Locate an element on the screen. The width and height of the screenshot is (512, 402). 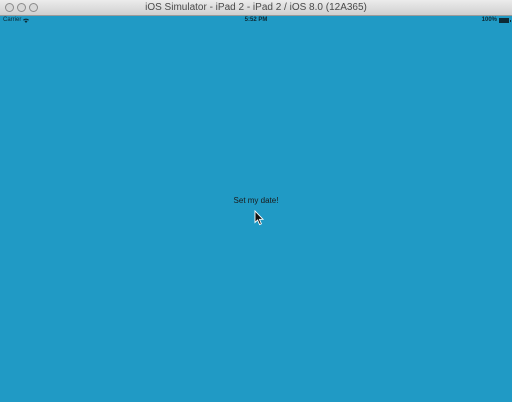
ios-status-bar: Carrier 5:52 PM 100% is located at coordinates (256, 20).